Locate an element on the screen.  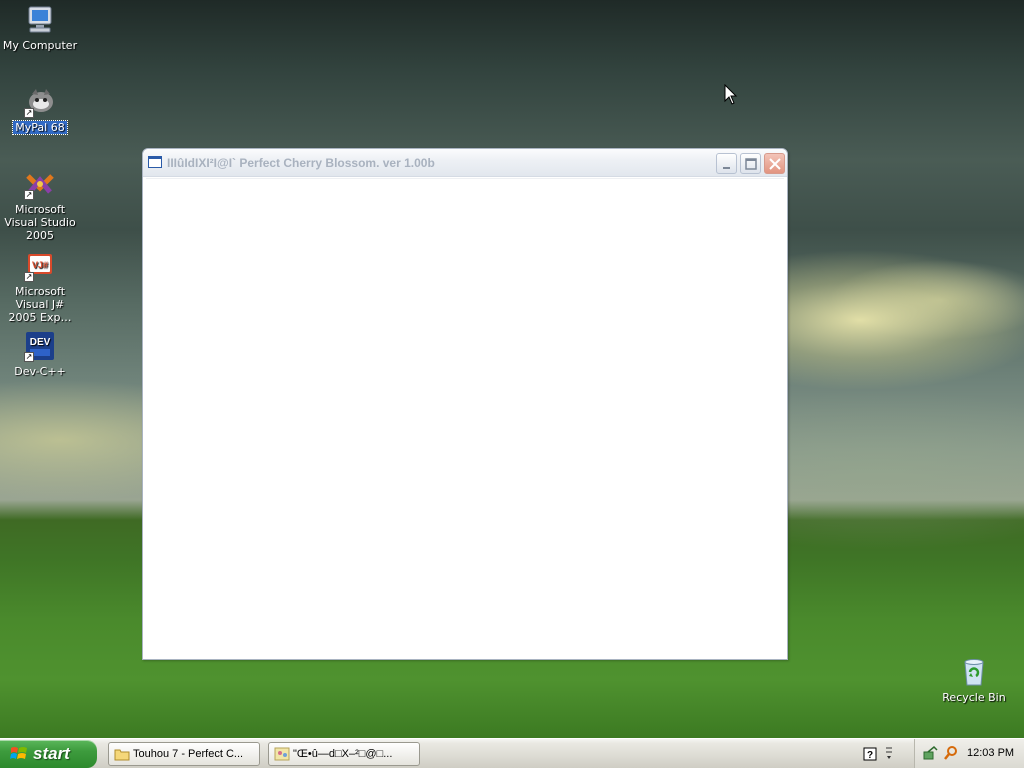
desktop-icon-recycle-bin: Recycle Bin is located at coordinates (974, 680).